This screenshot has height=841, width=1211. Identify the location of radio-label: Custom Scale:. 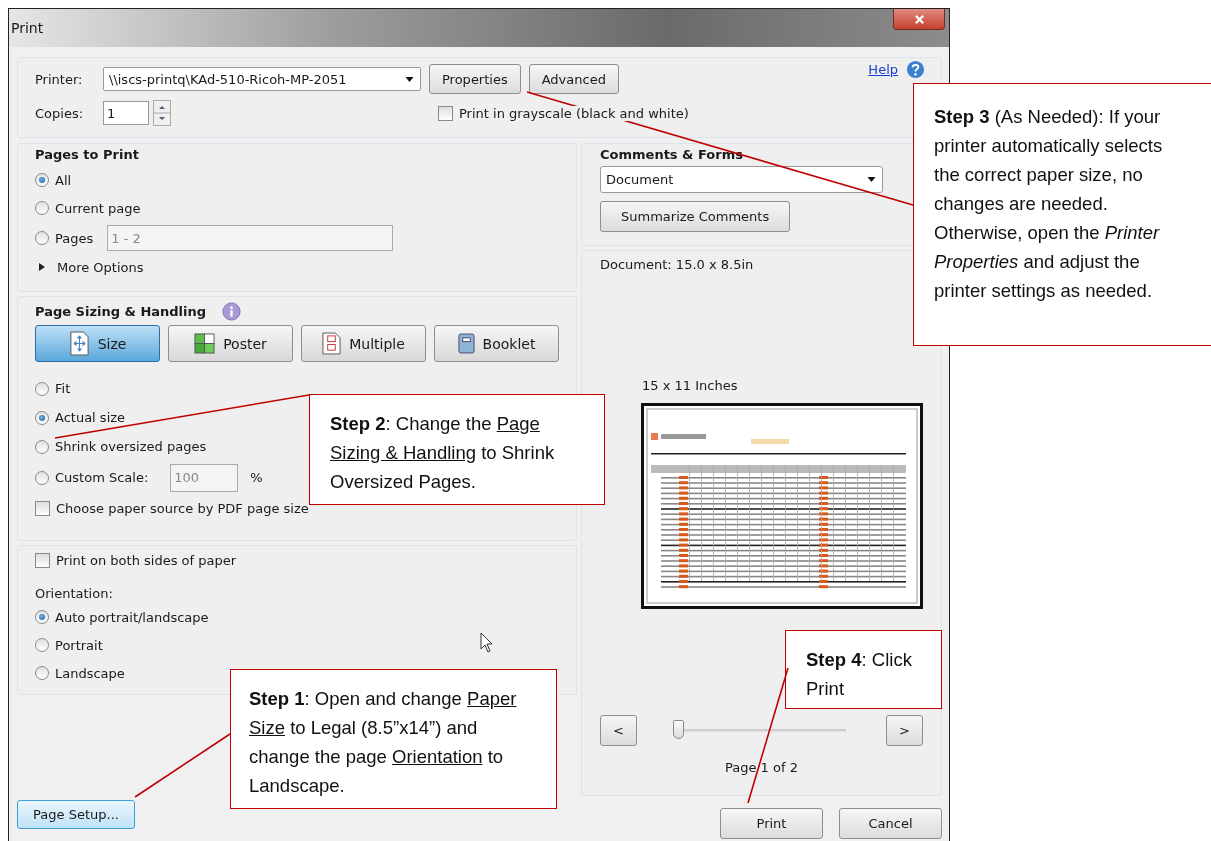
(102, 477).